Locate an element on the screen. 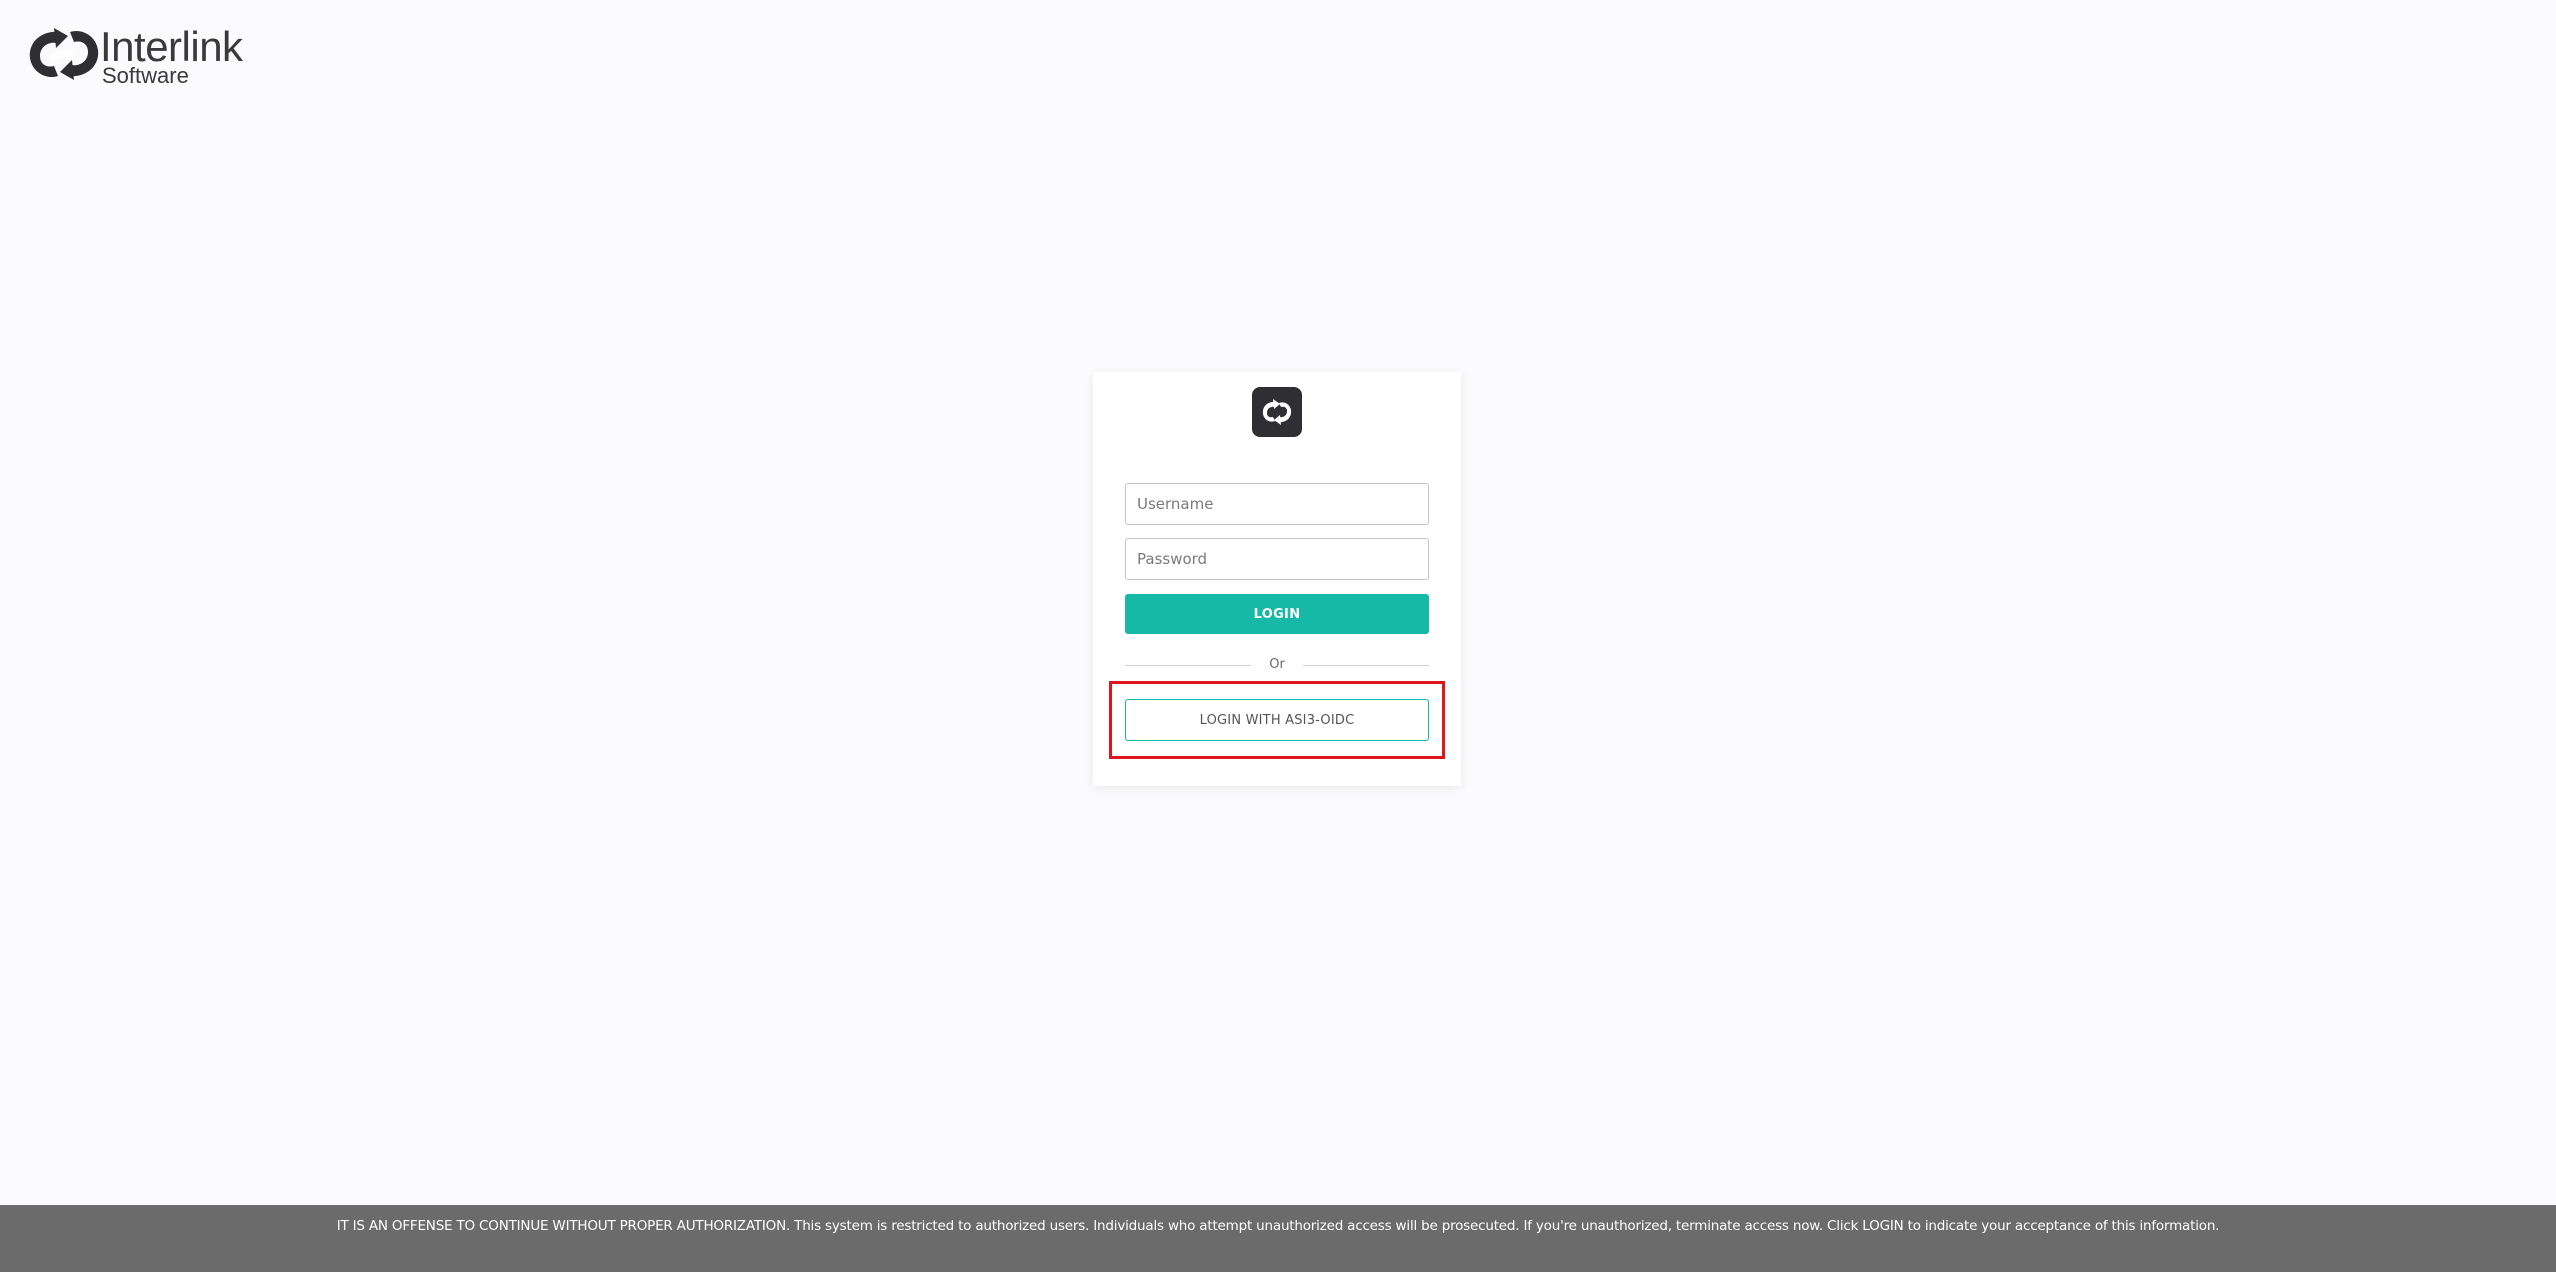  login-with-oidc-button: LOGIN WITH ASI3-OIDC is located at coordinates (1277, 720).